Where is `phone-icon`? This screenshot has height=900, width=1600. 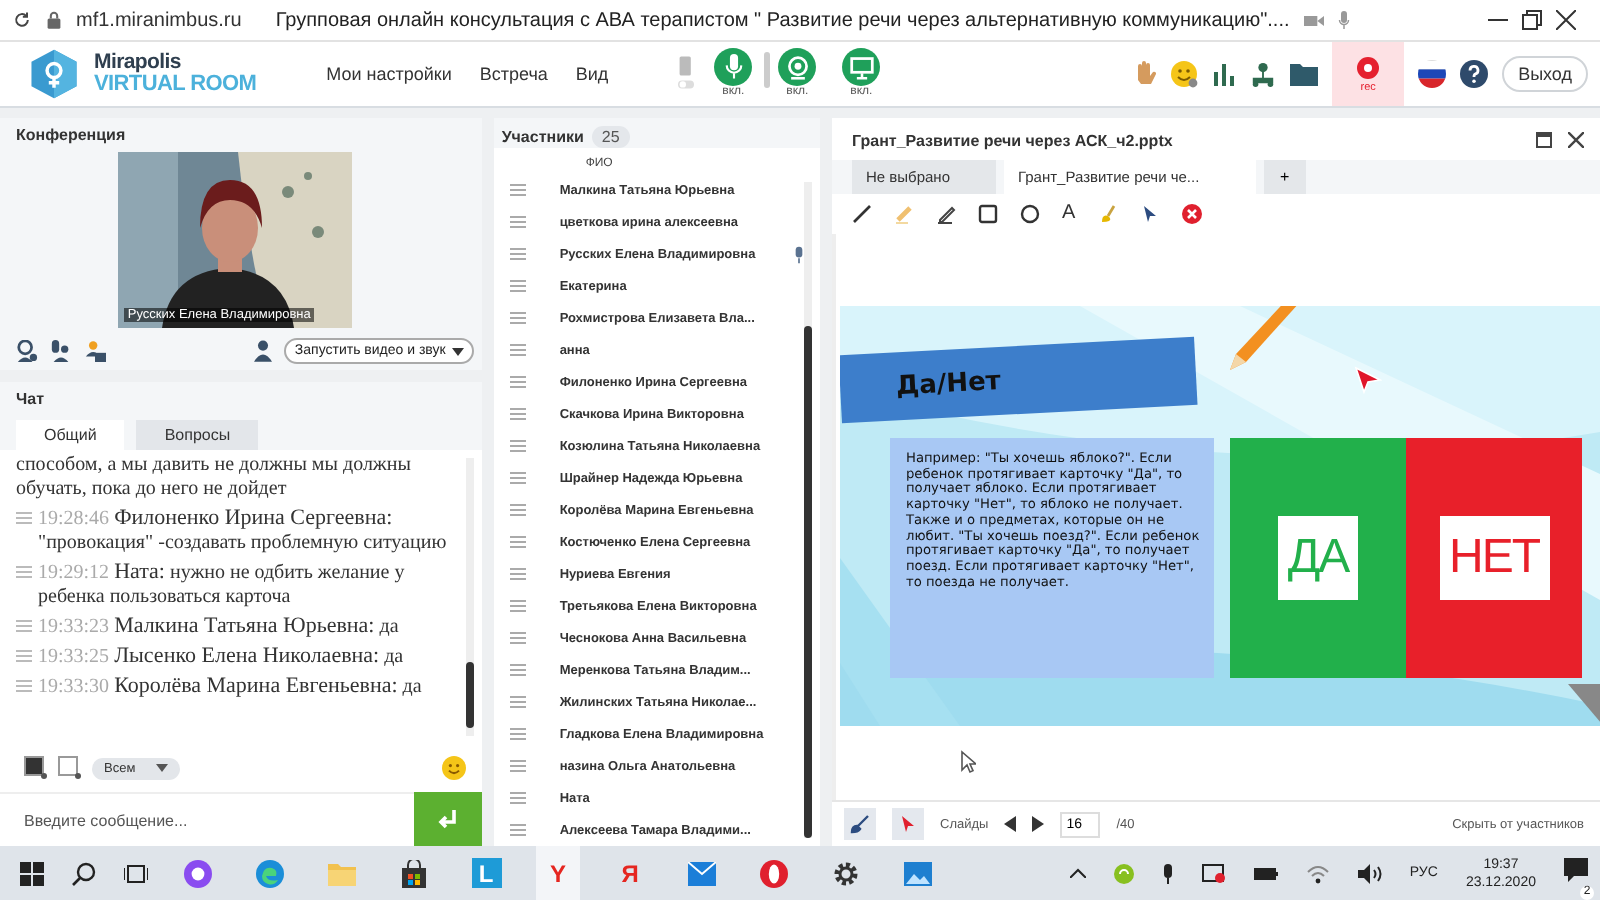 phone-icon is located at coordinates (686, 74).